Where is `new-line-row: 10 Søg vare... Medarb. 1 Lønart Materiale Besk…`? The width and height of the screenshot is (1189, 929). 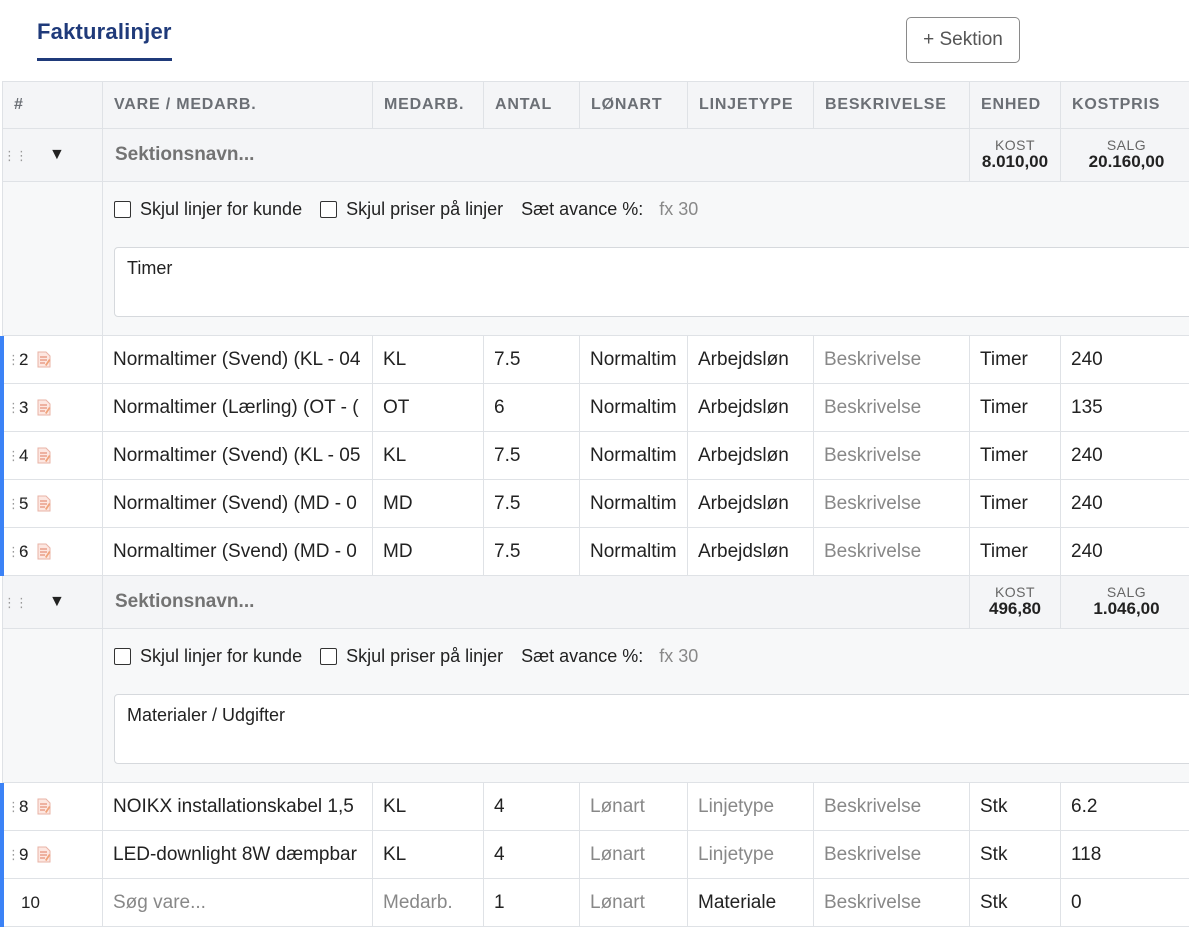
new-line-row: 10 Søg vare... Medarb. 1 Lønart Materiale Besk… is located at coordinates (595, 902).